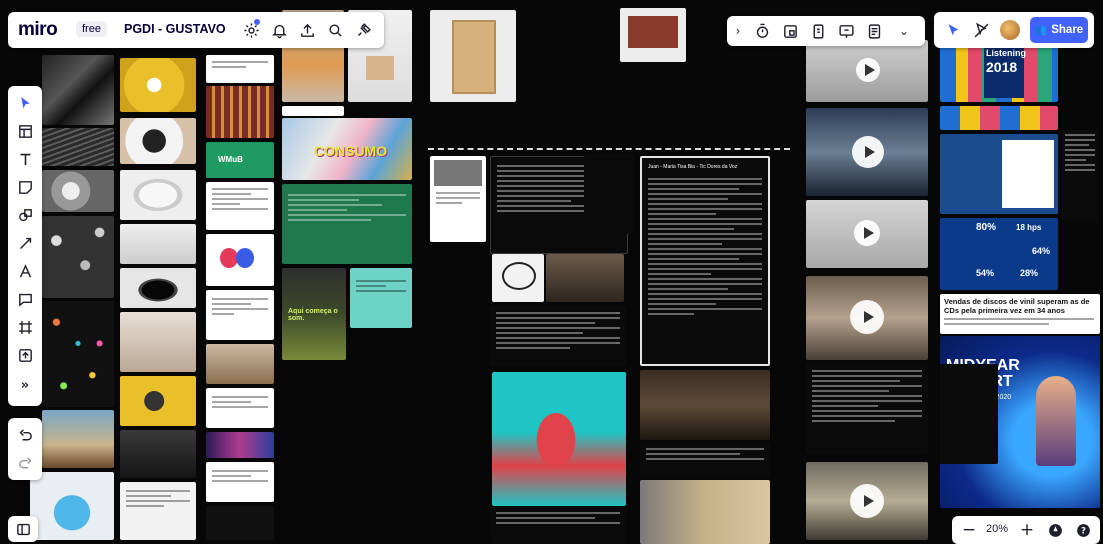 Image resolution: width=1103 pixels, height=544 pixels. What do you see at coordinates (999, 174) in the screenshot?
I see `image-chart-cards` at bounding box center [999, 174].